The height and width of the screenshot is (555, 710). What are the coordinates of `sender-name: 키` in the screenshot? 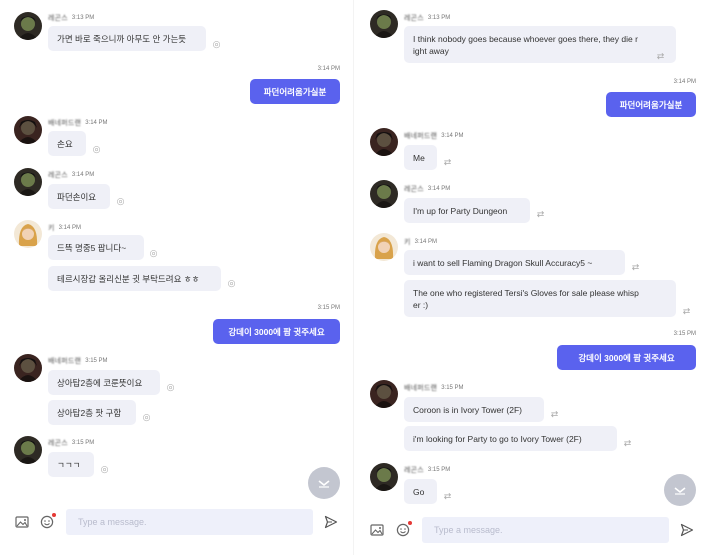 It's located at (407, 242).